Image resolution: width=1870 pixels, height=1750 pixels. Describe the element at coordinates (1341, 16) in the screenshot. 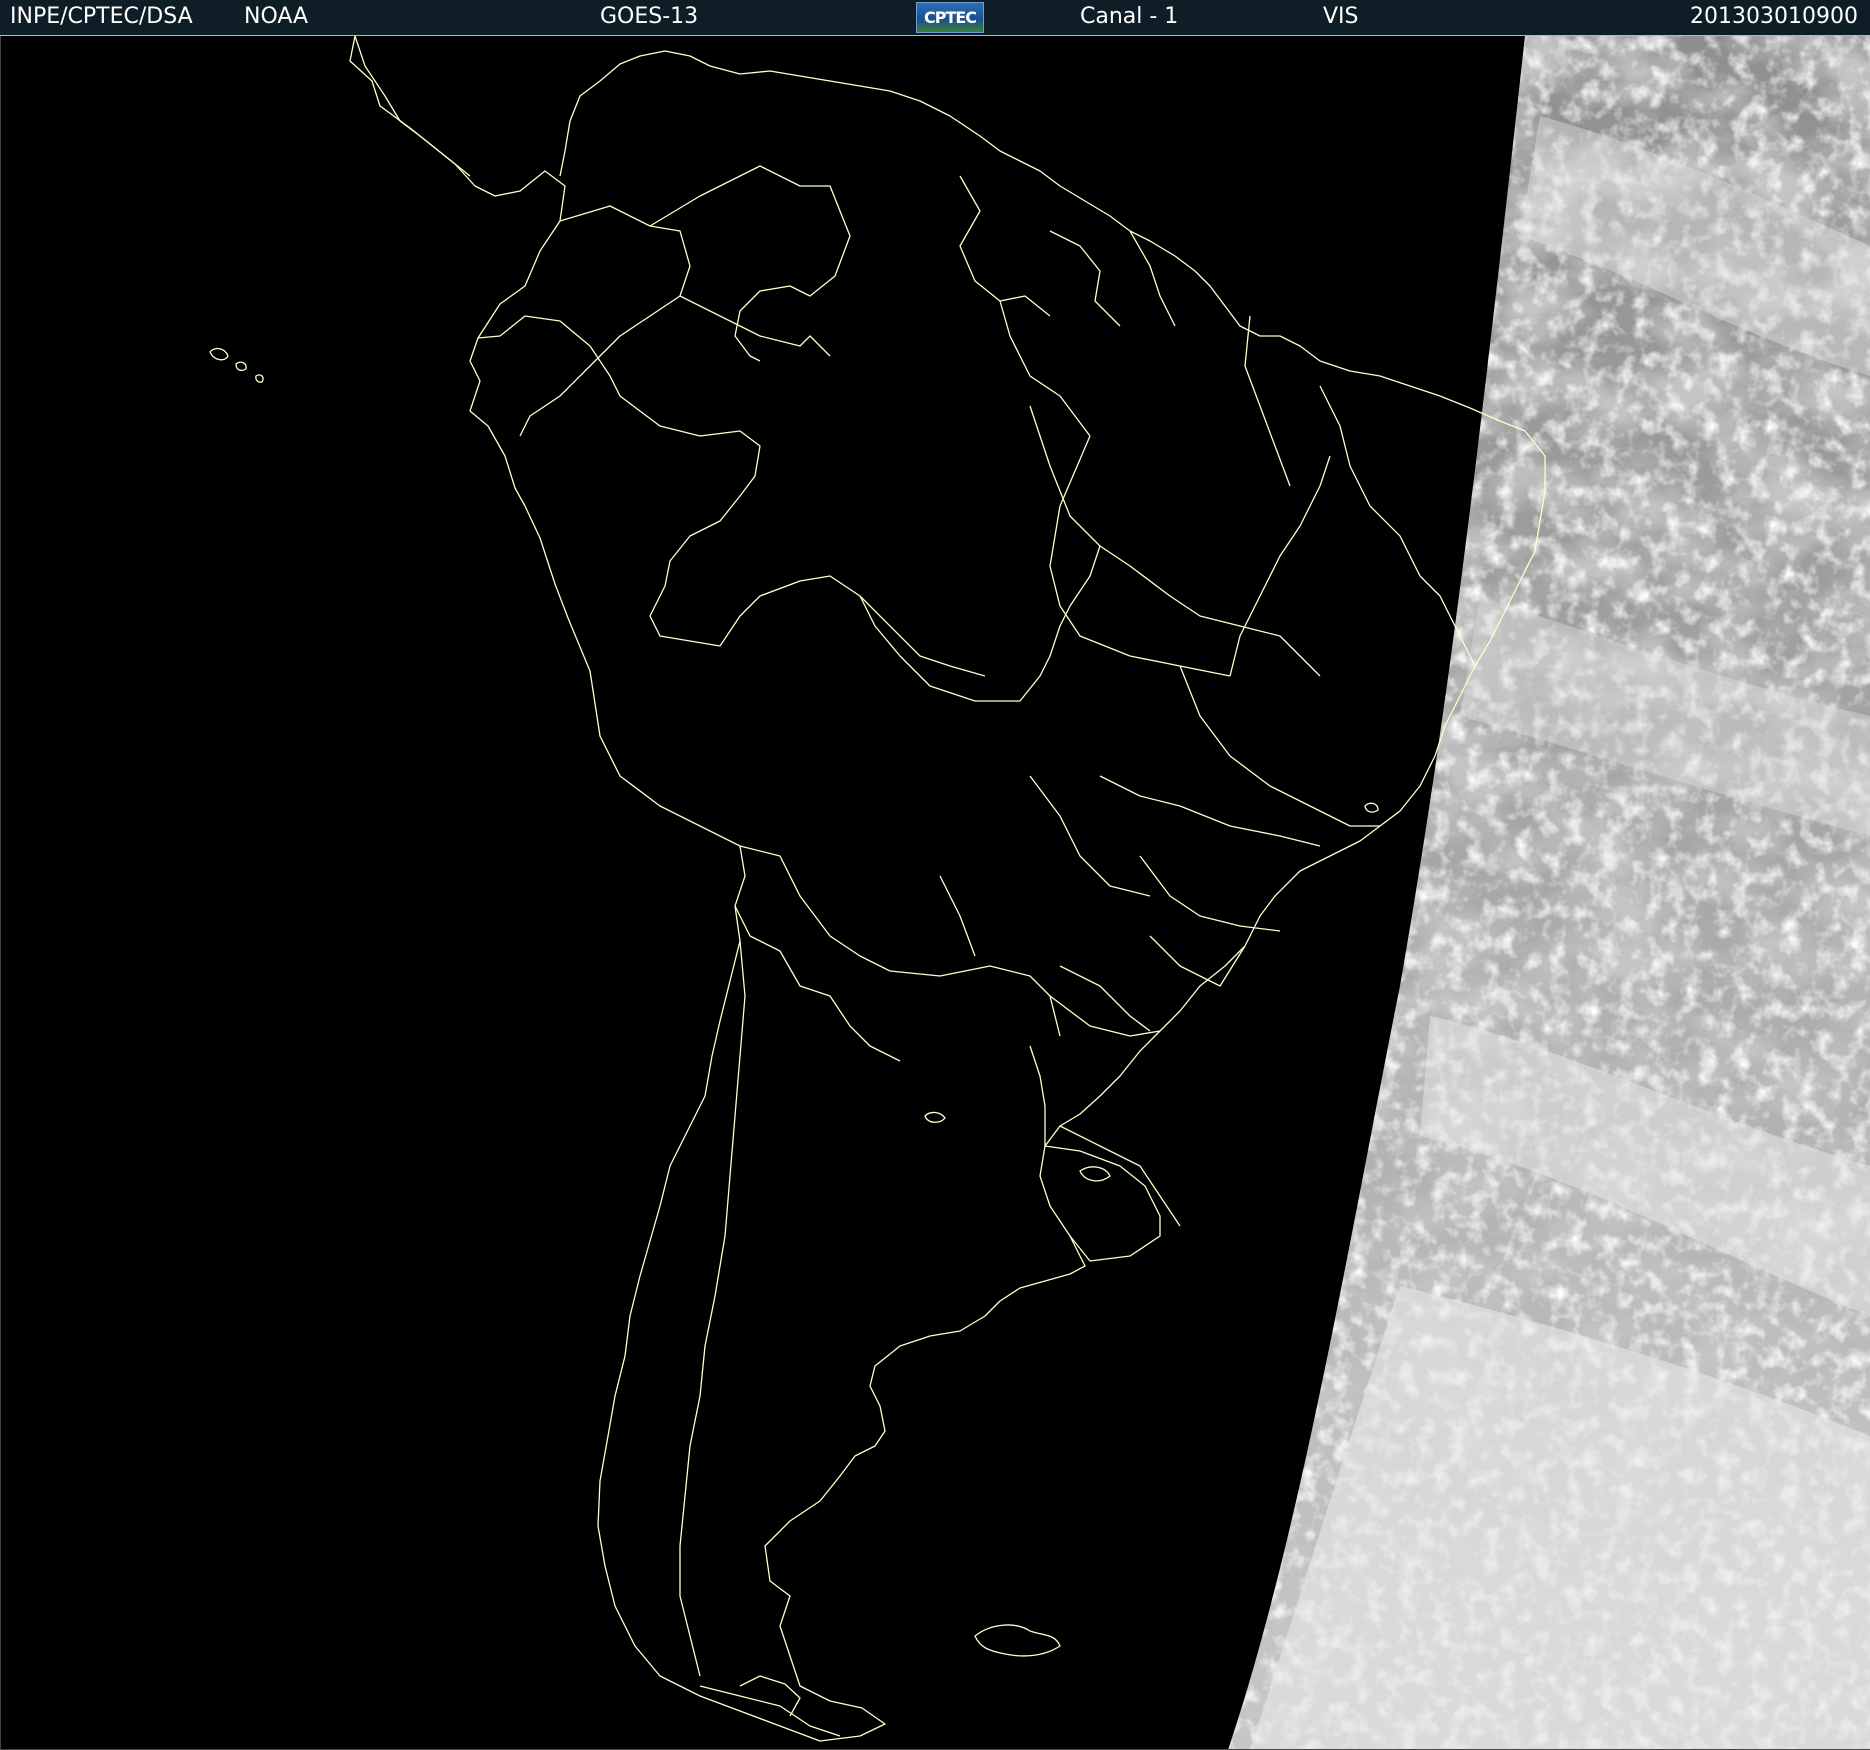

I see `band-label: VIS` at that location.